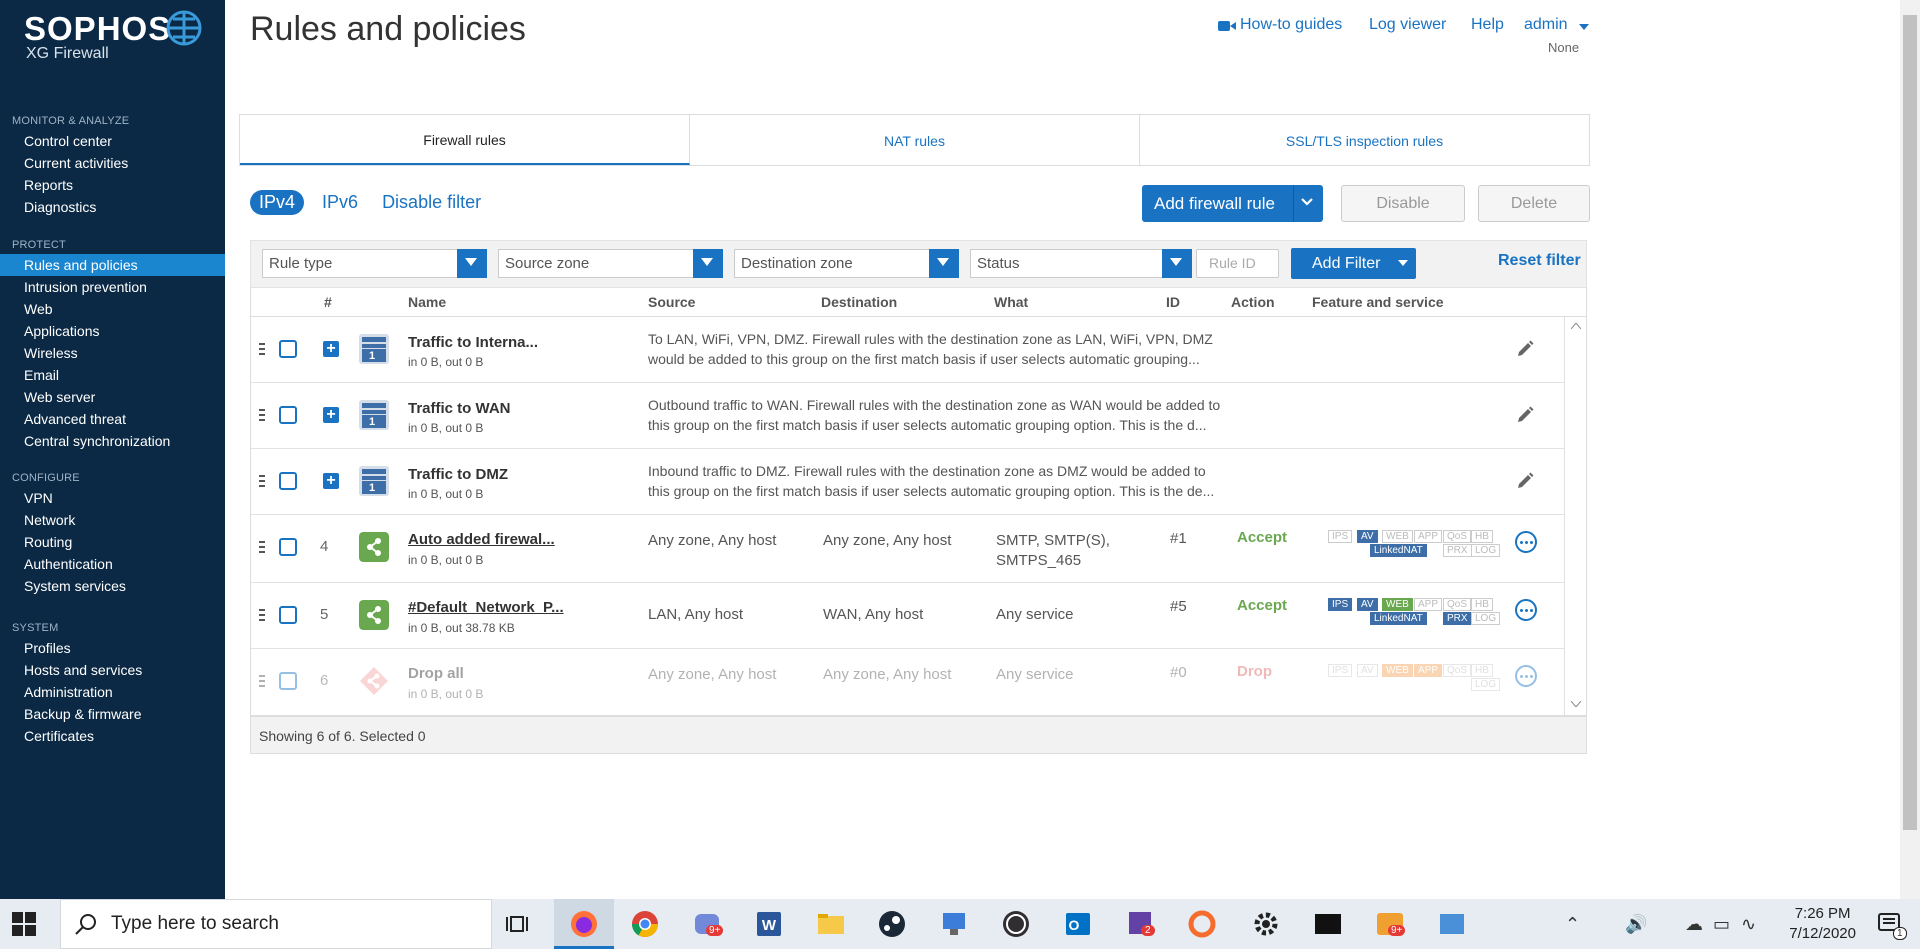 This screenshot has width=1920, height=949. I want to click on sidebar-item-rules-and-policies: Rules and policies, so click(112, 265).